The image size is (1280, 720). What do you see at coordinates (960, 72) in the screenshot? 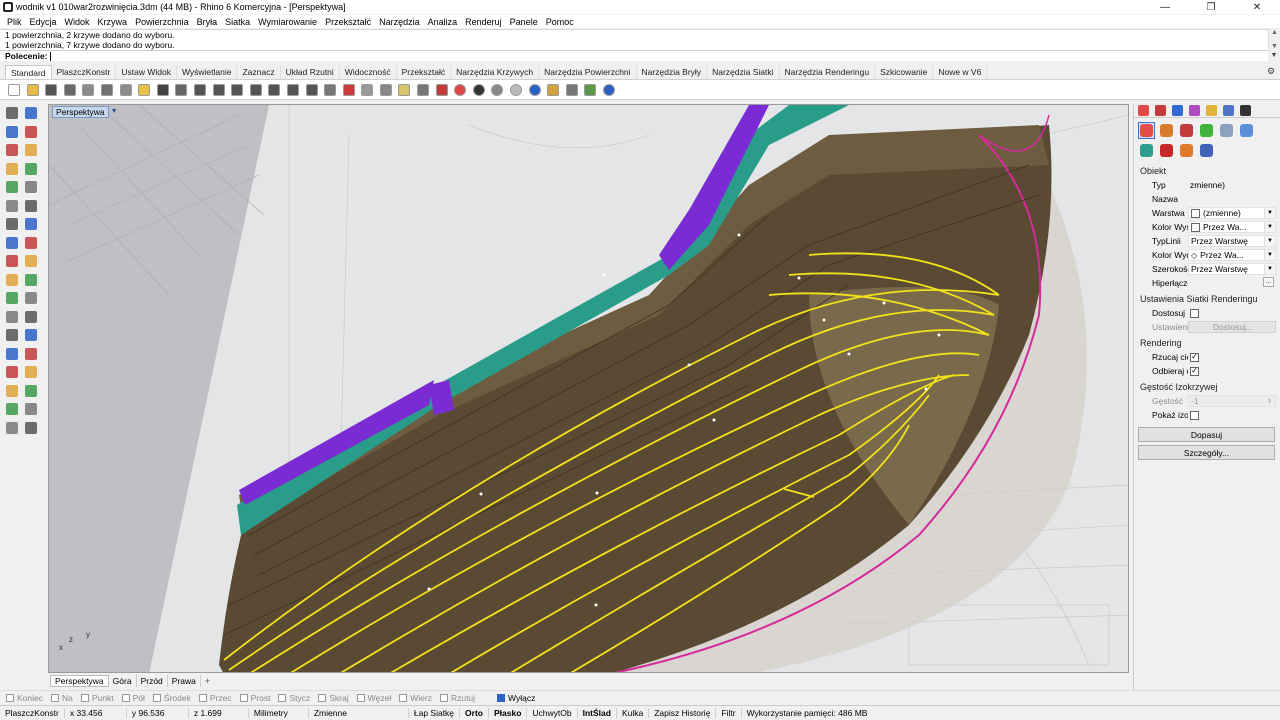
I see `tab-nowe-w-v6: Nowe w V6` at bounding box center [960, 72].